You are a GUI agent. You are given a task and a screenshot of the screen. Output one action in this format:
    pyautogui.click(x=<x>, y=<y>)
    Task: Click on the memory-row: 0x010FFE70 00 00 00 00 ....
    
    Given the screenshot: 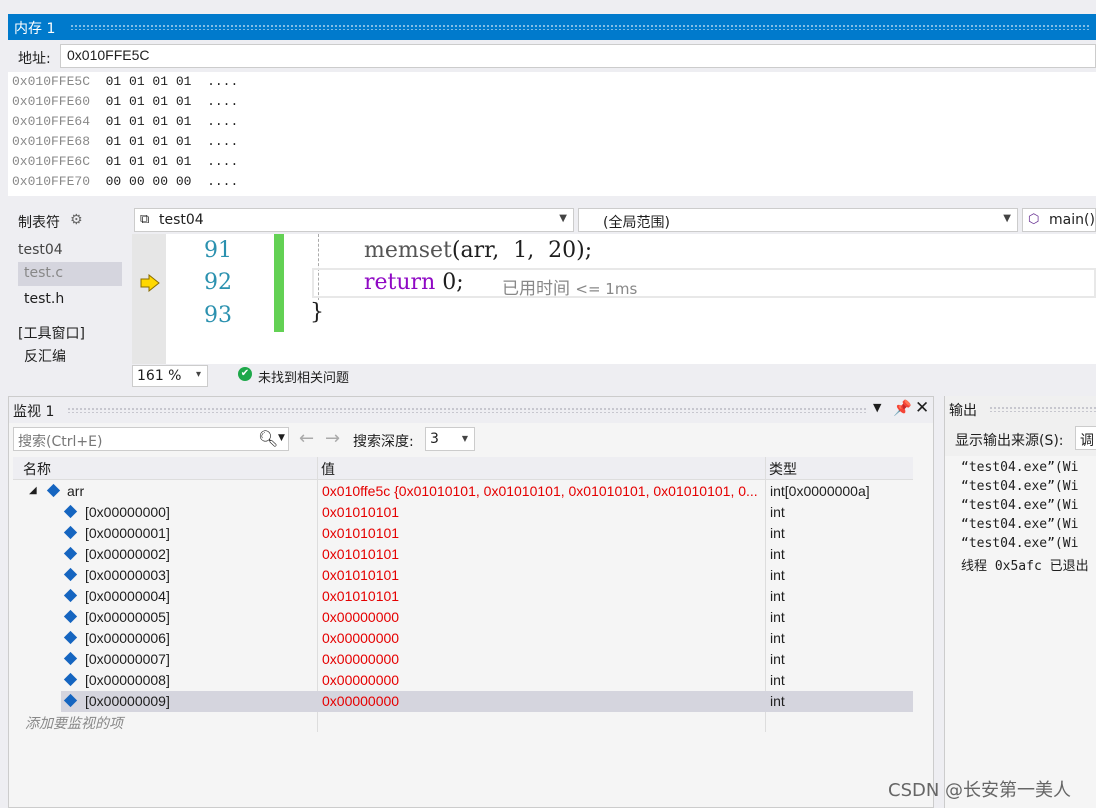 What is the action you would take?
    pyautogui.click(x=125, y=181)
    